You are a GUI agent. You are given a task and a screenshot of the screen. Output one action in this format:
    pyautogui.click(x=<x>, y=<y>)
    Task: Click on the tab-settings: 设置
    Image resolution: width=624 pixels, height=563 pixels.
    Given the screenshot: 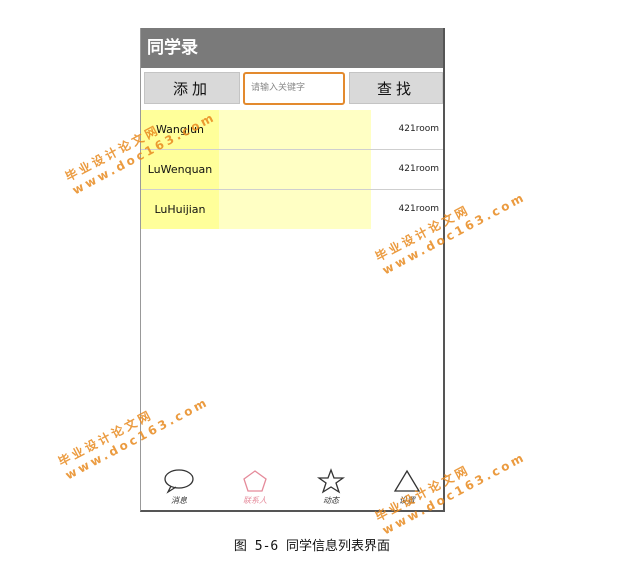 What is the action you would take?
    pyautogui.click(x=407, y=487)
    